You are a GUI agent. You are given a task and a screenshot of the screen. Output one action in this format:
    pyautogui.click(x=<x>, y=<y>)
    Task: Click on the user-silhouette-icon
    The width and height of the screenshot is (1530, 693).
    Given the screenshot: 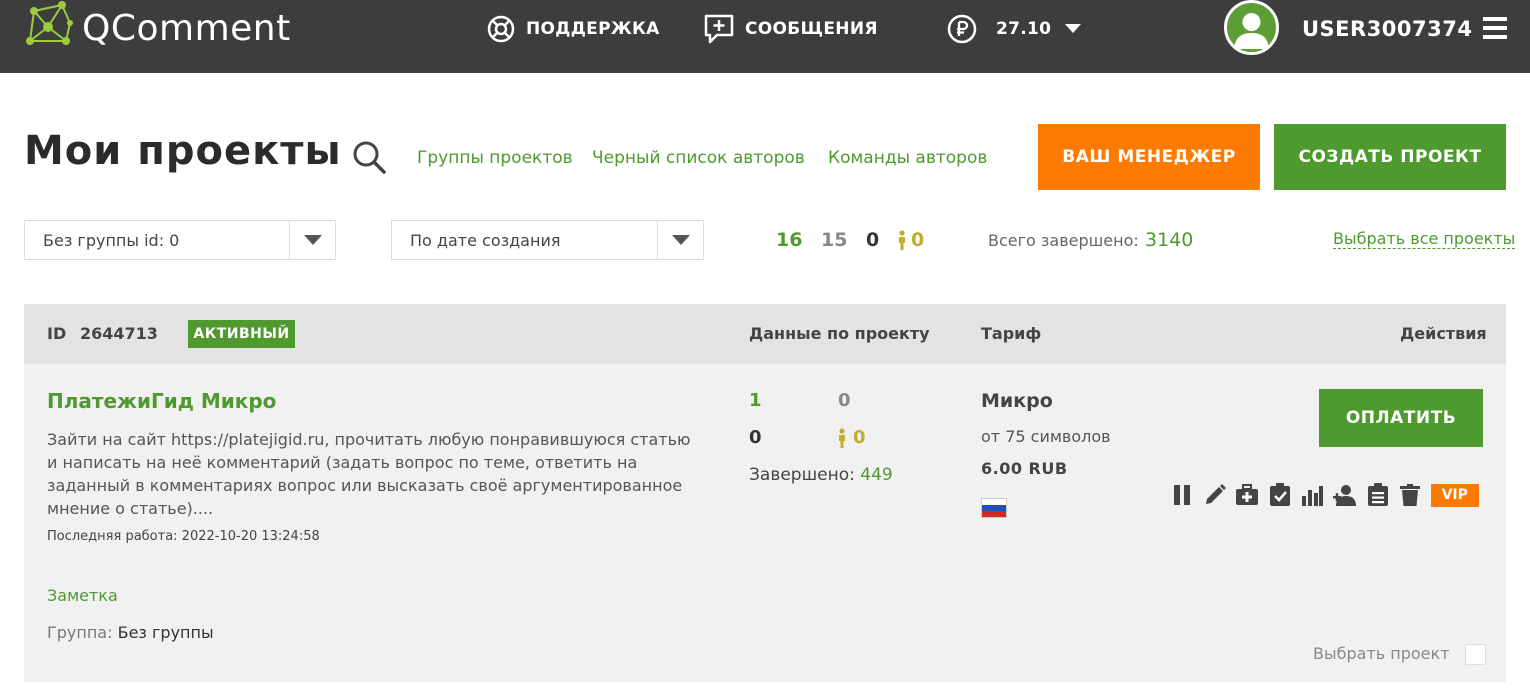 What is the action you would take?
    pyautogui.click(x=1251, y=31)
    